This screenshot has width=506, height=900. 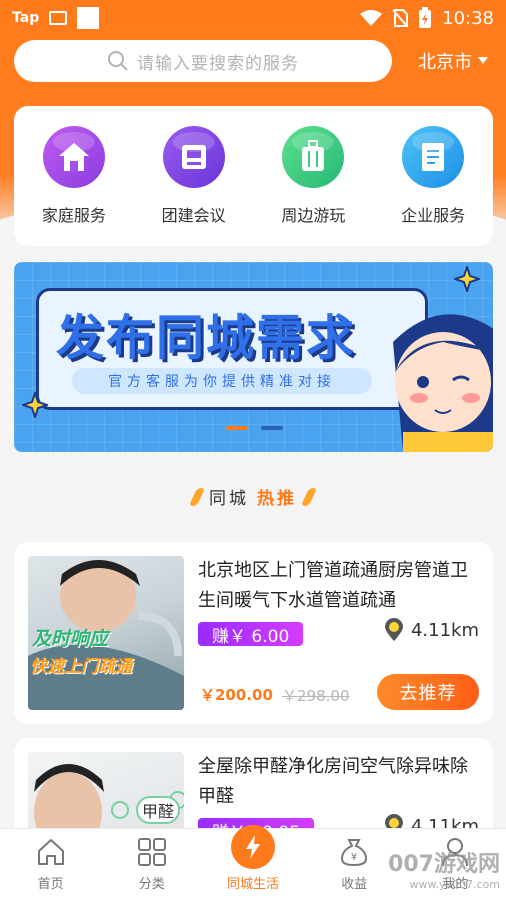 What do you see at coordinates (433, 157) in the screenshot?
I see `document-icon` at bounding box center [433, 157].